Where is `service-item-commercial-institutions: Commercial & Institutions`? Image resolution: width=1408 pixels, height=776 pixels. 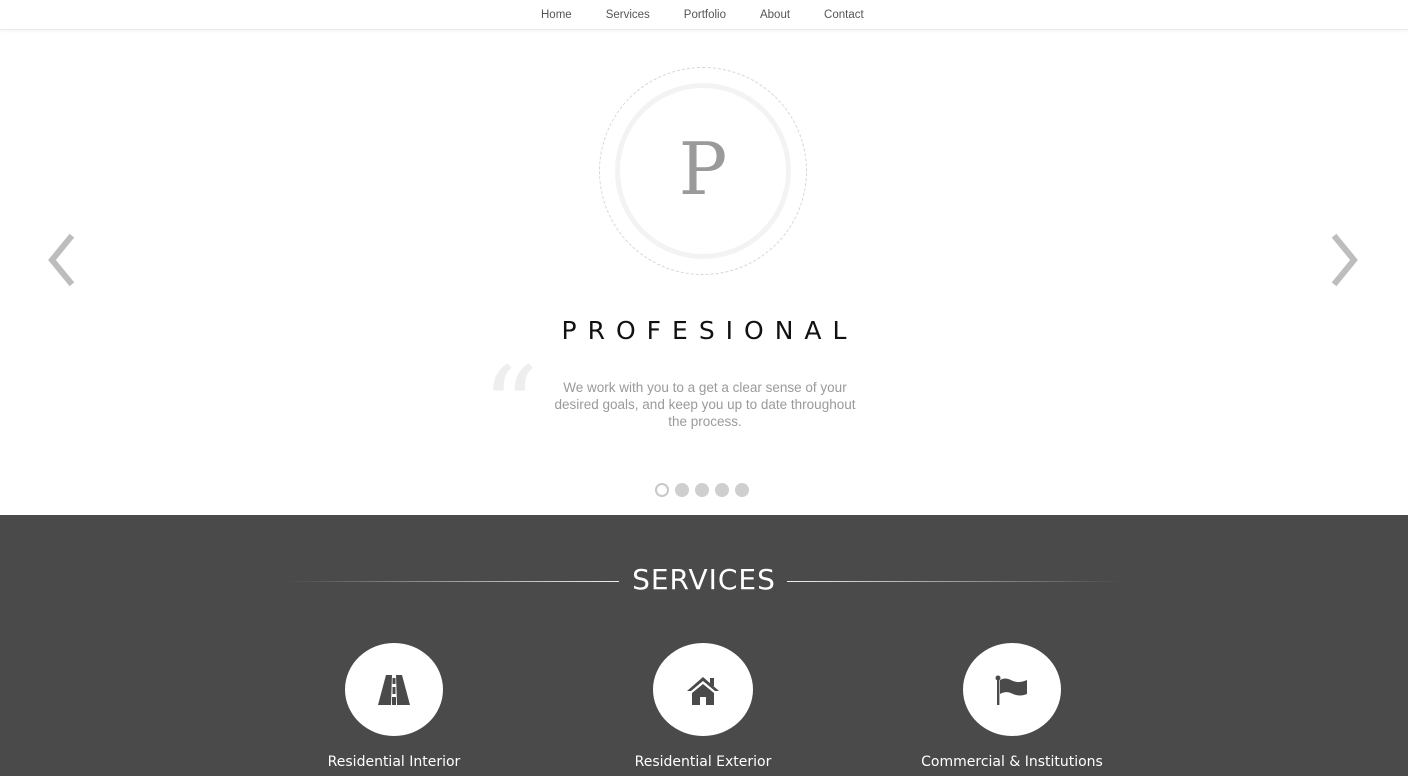 service-item-commercial-institutions: Commercial & Institutions is located at coordinates (1012, 706).